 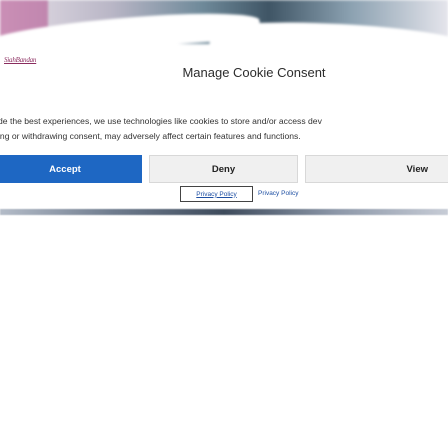 What do you see at coordinates (278, 193) in the screenshot?
I see `privacy-policy-link-secondary: Privacy Policy` at bounding box center [278, 193].